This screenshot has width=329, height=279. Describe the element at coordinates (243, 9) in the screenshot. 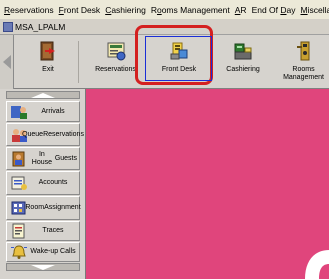

I see `menu-ar-label: R` at that location.